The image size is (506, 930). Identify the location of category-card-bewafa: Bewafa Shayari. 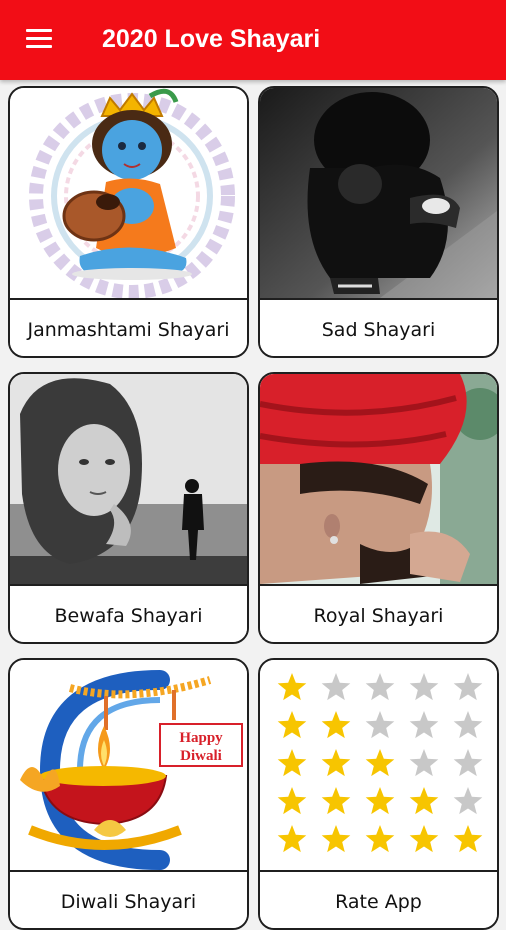
(128, 508).